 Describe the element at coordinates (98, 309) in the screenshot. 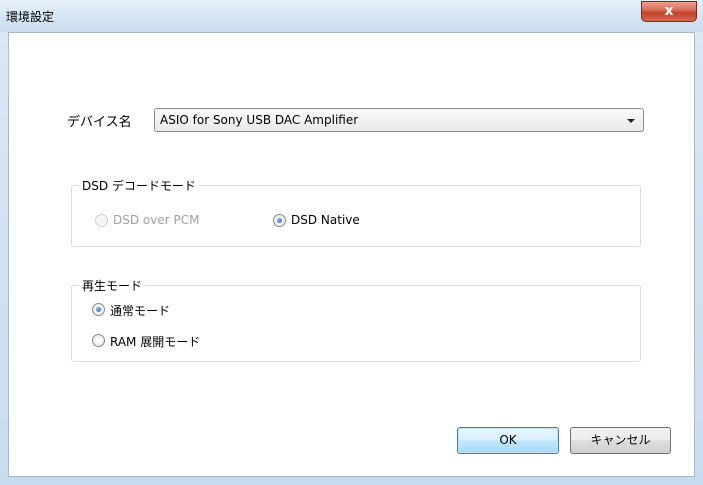

I see `normal-mode-radio` at that location.